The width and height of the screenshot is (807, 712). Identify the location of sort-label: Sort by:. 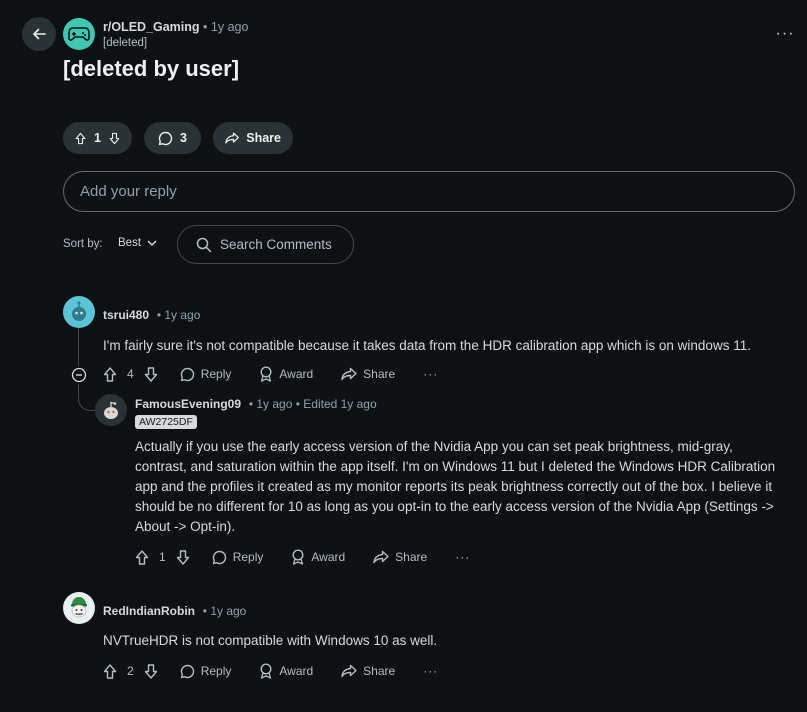
(83, 244).